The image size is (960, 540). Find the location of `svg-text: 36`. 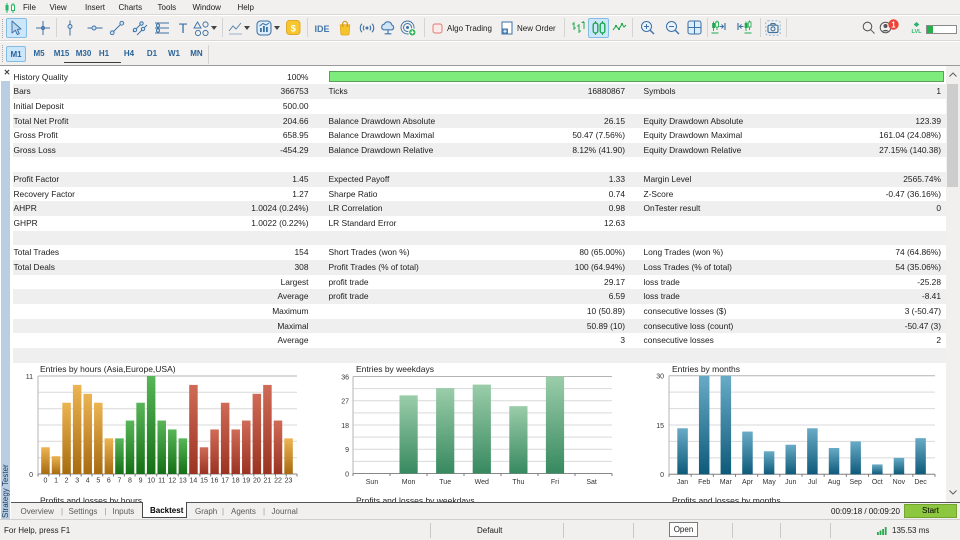

svg-text: 36 is located at coordinates (345, 377).